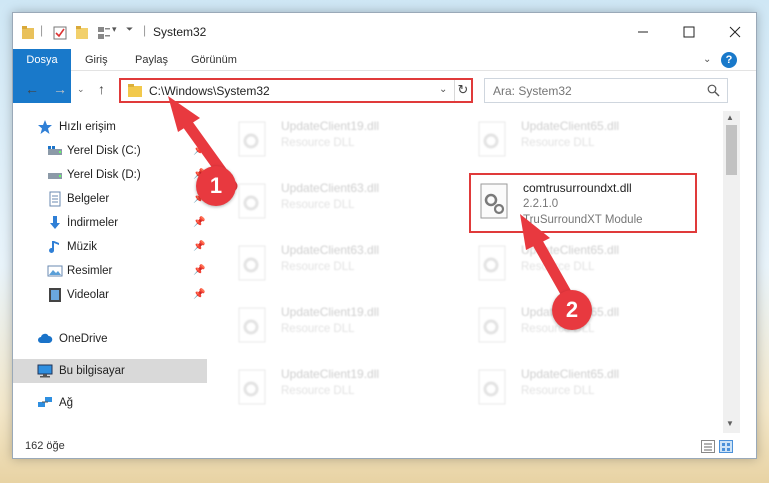  What do you see at coordinates (713, 90) in the screenshot?
I see `search-icon` at bounding box center [713, 90].